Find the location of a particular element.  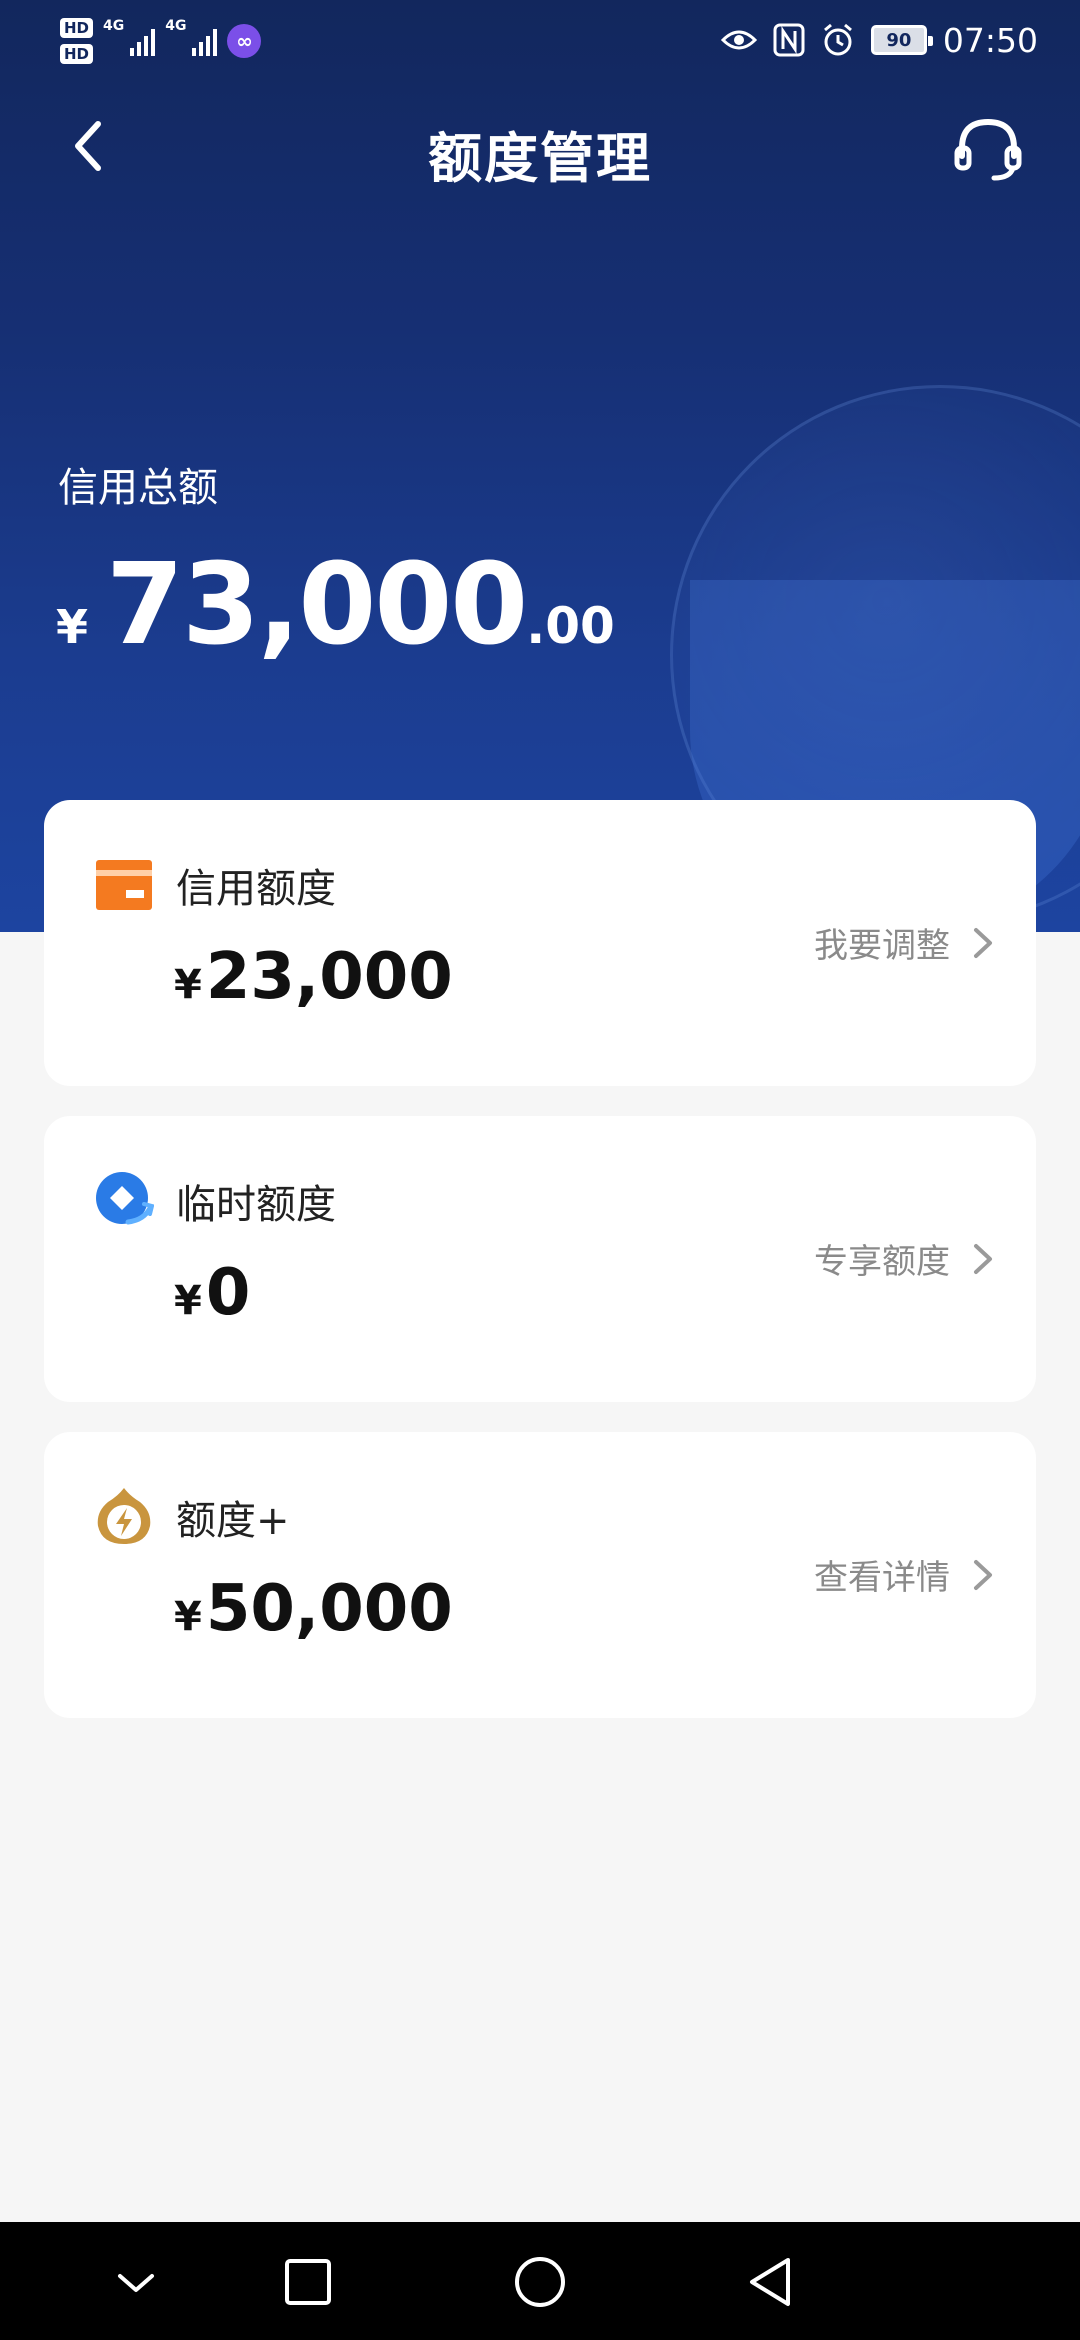

credit-limit-card: 信用额度 ¥ 23,000 我要调整 is located at coordinates (540, 943).